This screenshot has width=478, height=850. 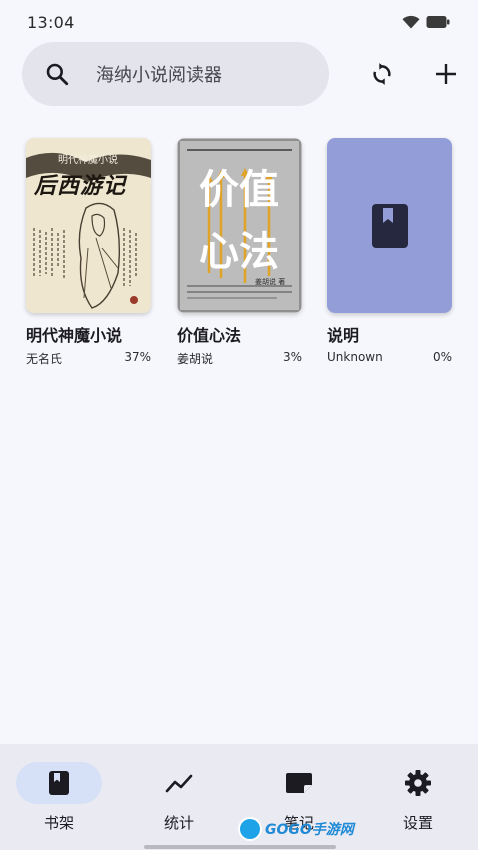 What do you see at coordinates (74, 335) in the screenshot?
I see `book-title: 明代神魔小说` at bounding box center [74, 335].